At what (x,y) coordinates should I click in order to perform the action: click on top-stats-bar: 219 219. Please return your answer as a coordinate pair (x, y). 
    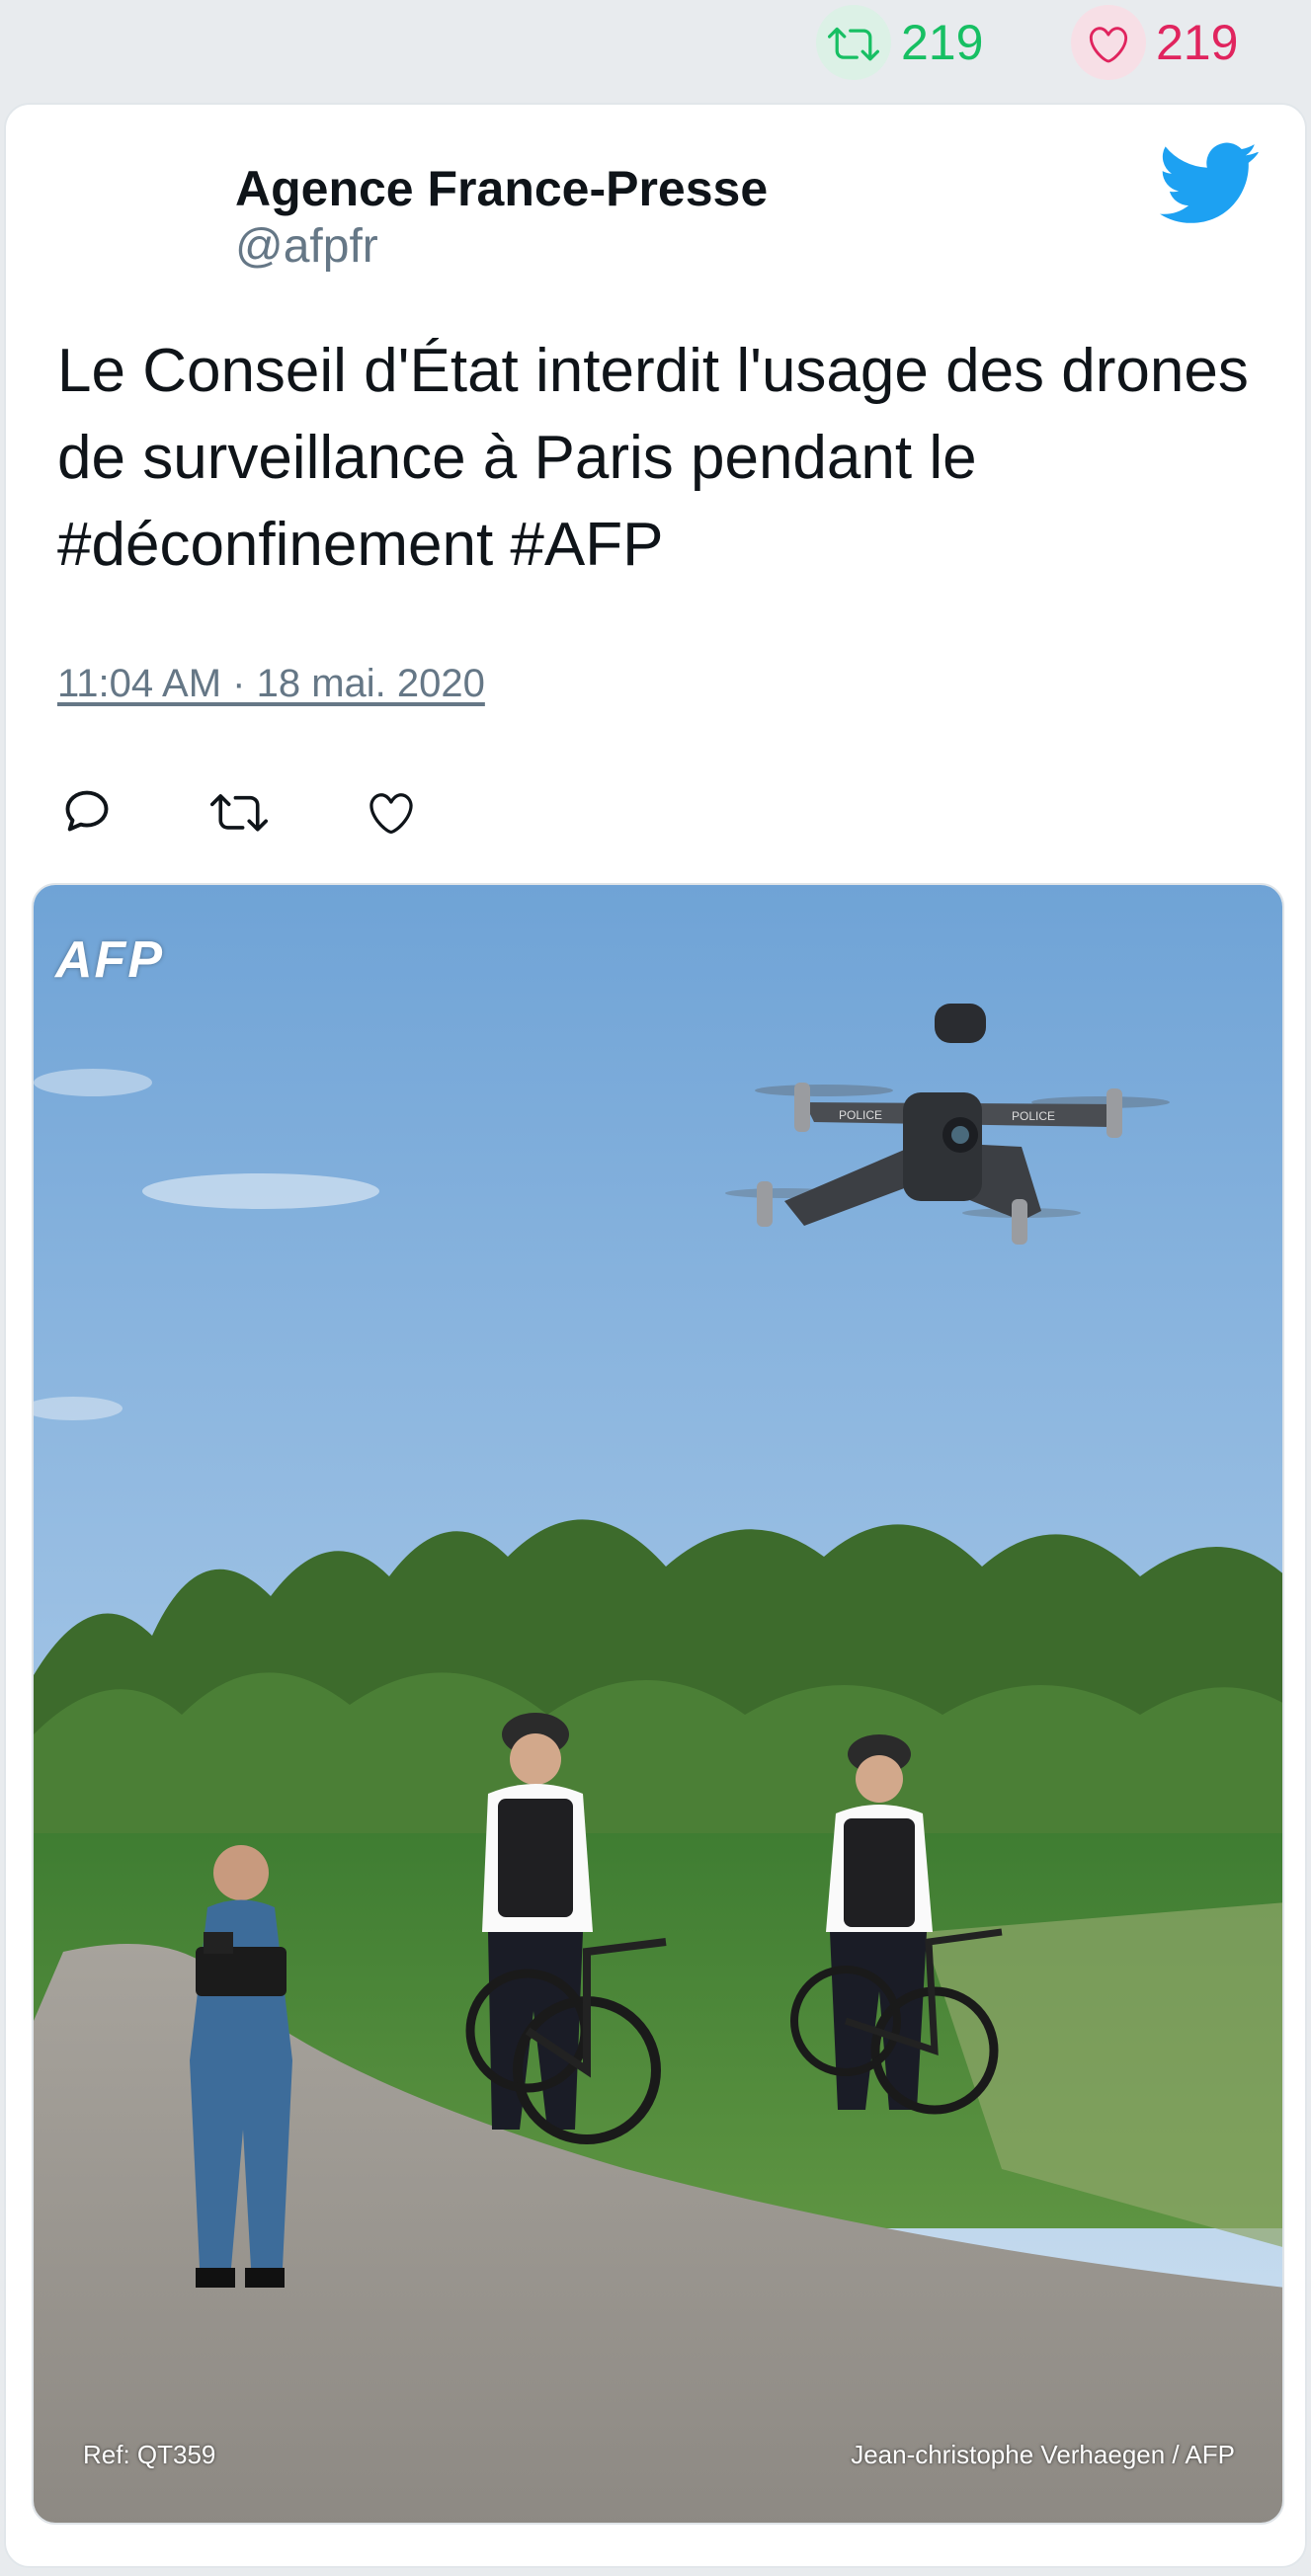
    Looking at the image, I should click on (655, 42).